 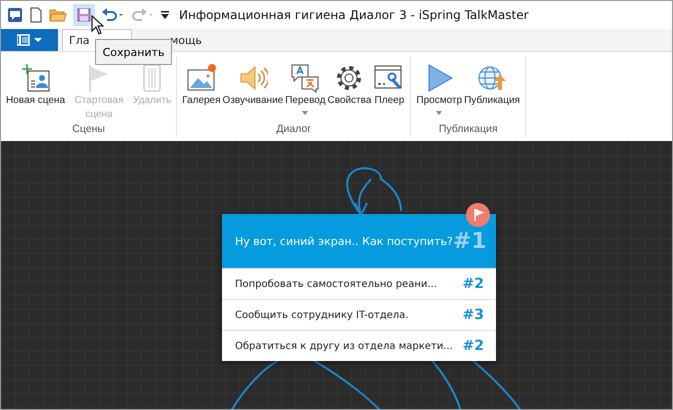 I want to click on scene-number: #1, so click(x=469, y=241).